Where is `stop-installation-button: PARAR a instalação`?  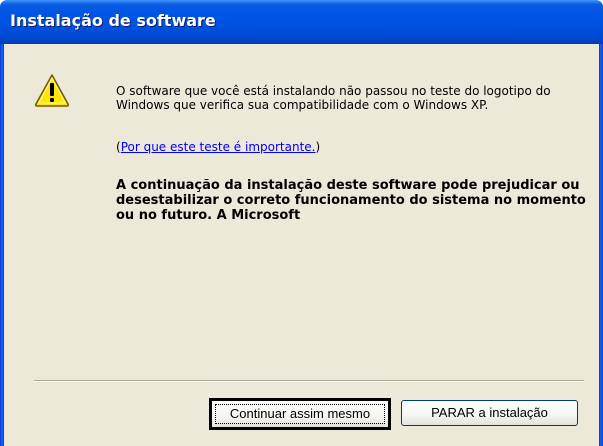 stop-installation-button: PARAR a instalação is located at coordinates (489, 413).